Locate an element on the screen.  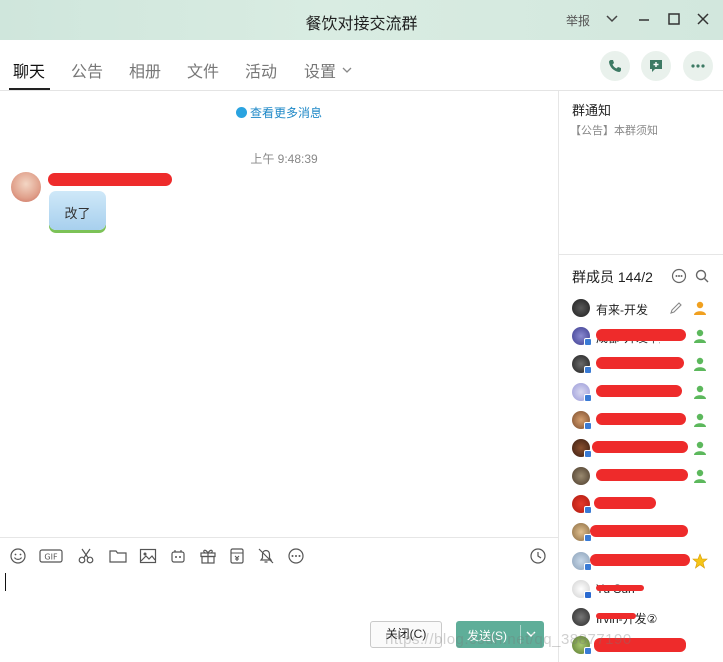
message-timestamp: 上午 9:48:39 is located at coordinates (284, 159).